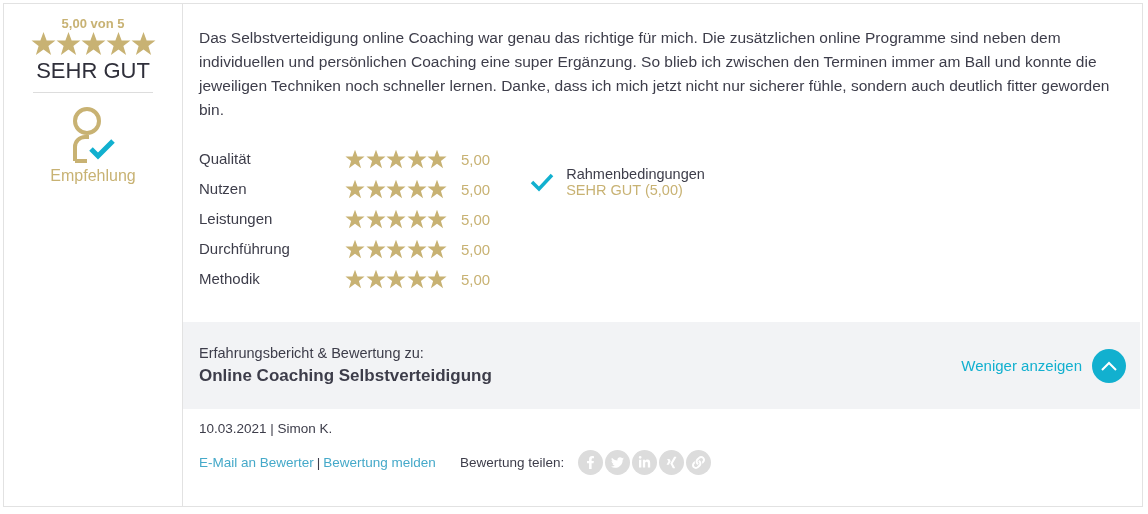  Describe the element at coordinates (223, 189) in the screenshot. I see `criterion-label: Nutzen` at that location.